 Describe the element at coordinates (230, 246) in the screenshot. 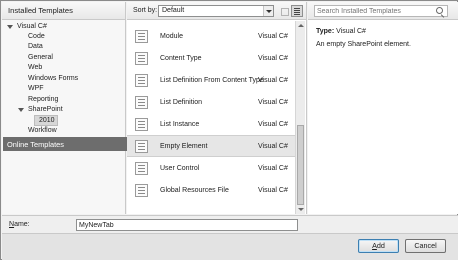

I see `dialog-button-bar: Add Cancel` at that location.